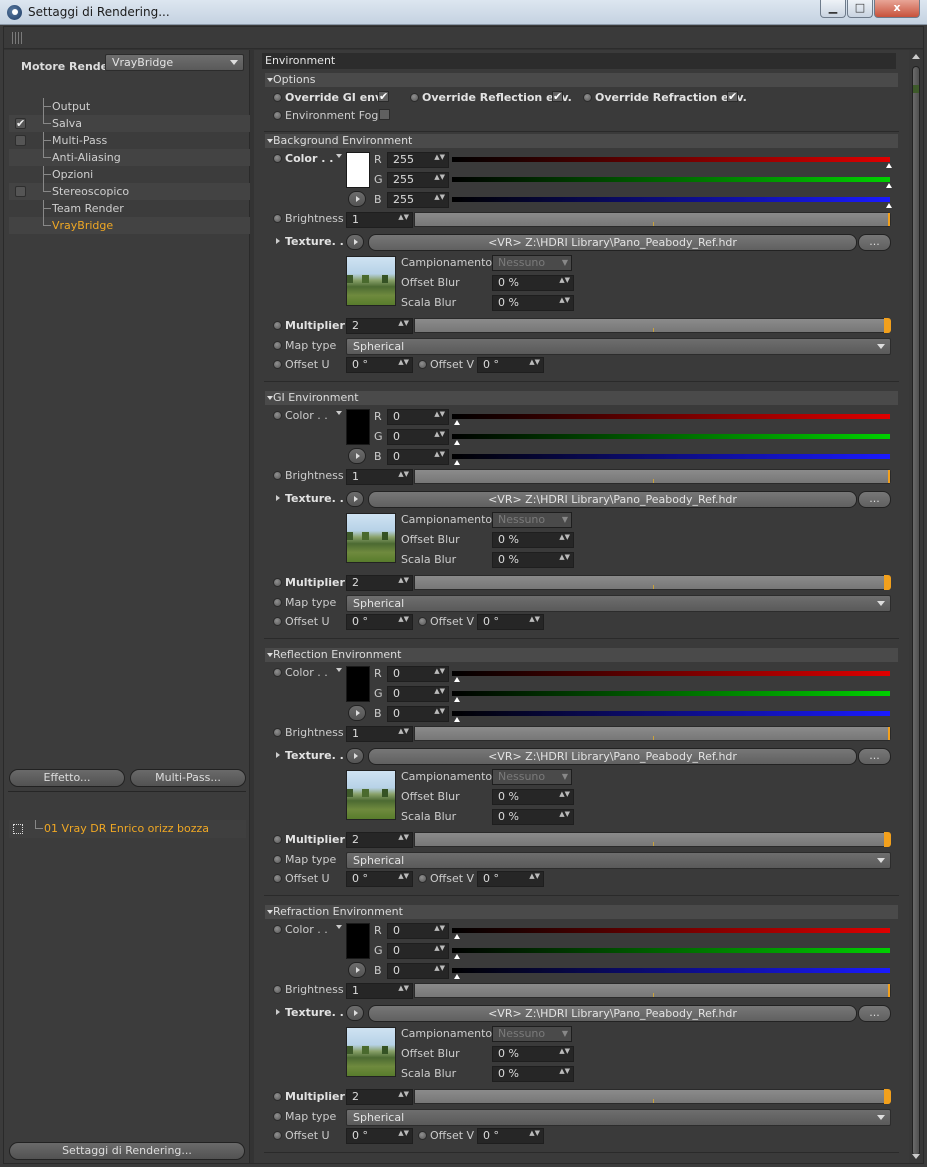  What do you see at coordinates (833, 9) in the screenshot?
I see `minimize-button: ▁` at bounding box center [833, 9].